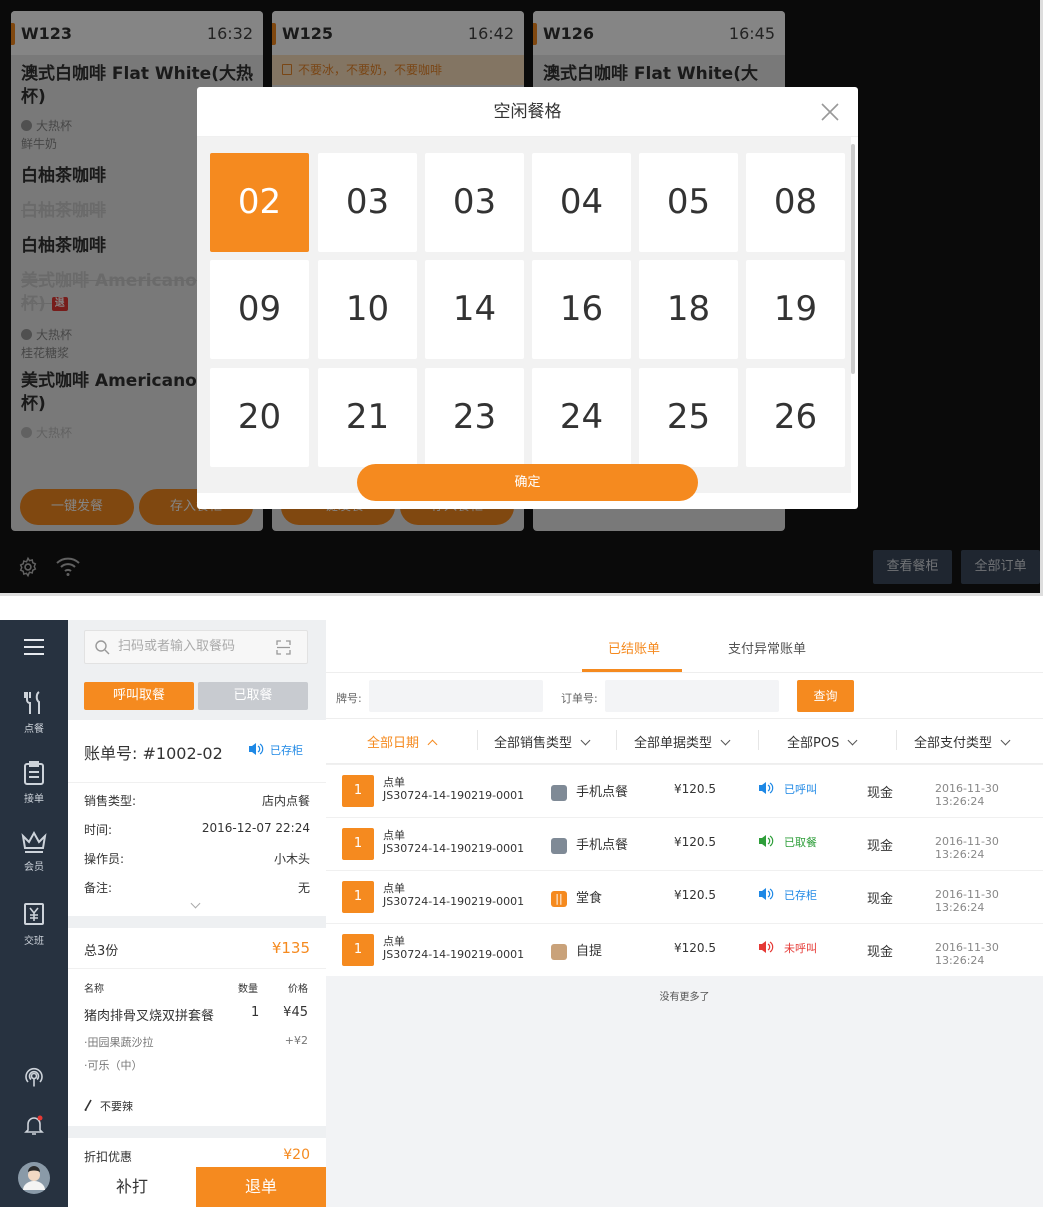  I want to click on slot-26: 26, so click(795, 417).